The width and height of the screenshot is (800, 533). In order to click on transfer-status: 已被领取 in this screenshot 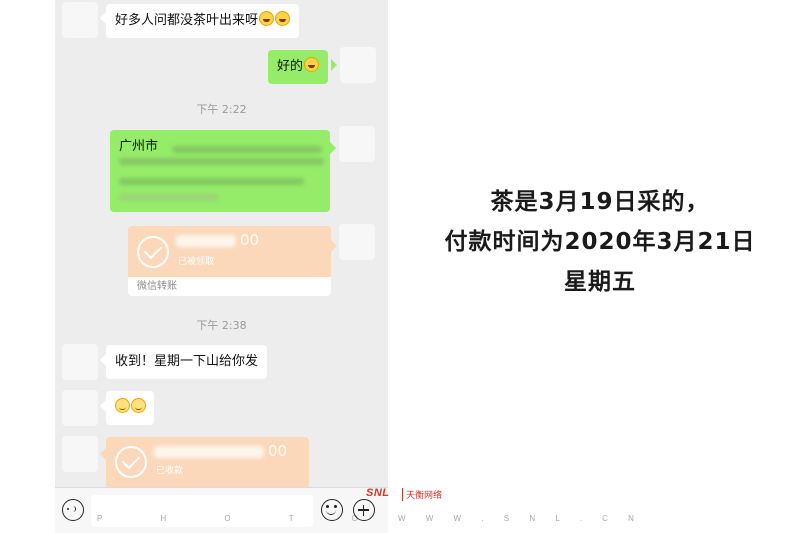, I will do `click(196, 262)`.